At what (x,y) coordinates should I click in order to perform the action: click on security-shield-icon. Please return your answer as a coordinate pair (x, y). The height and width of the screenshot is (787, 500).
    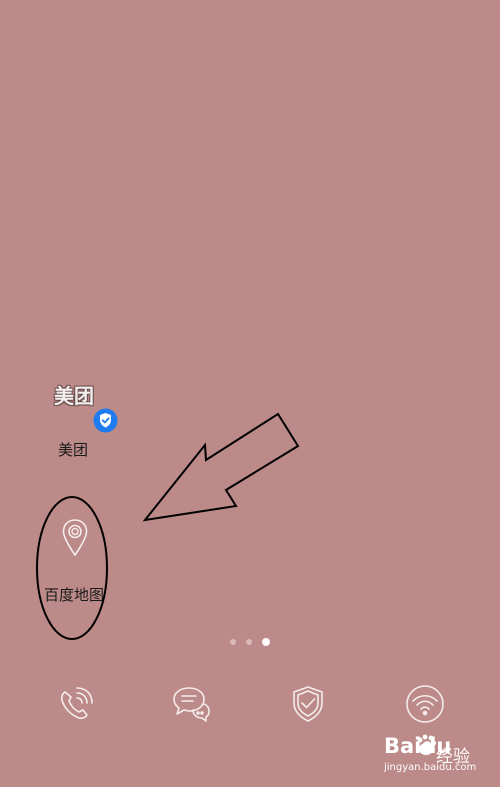
    Looking at the image, I should click on (309, 704).